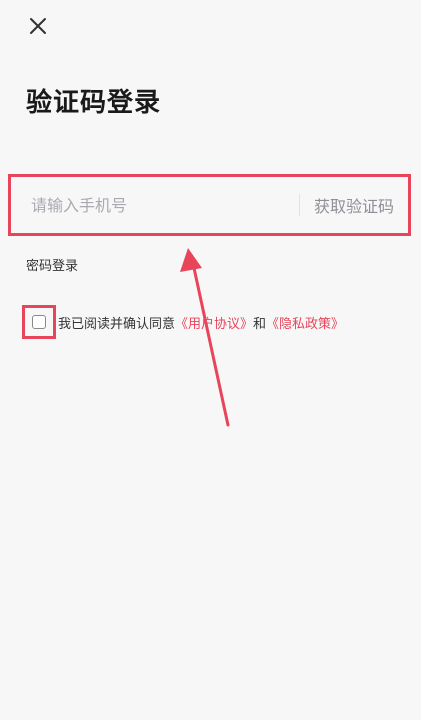  Describe the element at coordinates (354, 205) in the screenshot. I see `get-code-button: 获取验证码` at that location.